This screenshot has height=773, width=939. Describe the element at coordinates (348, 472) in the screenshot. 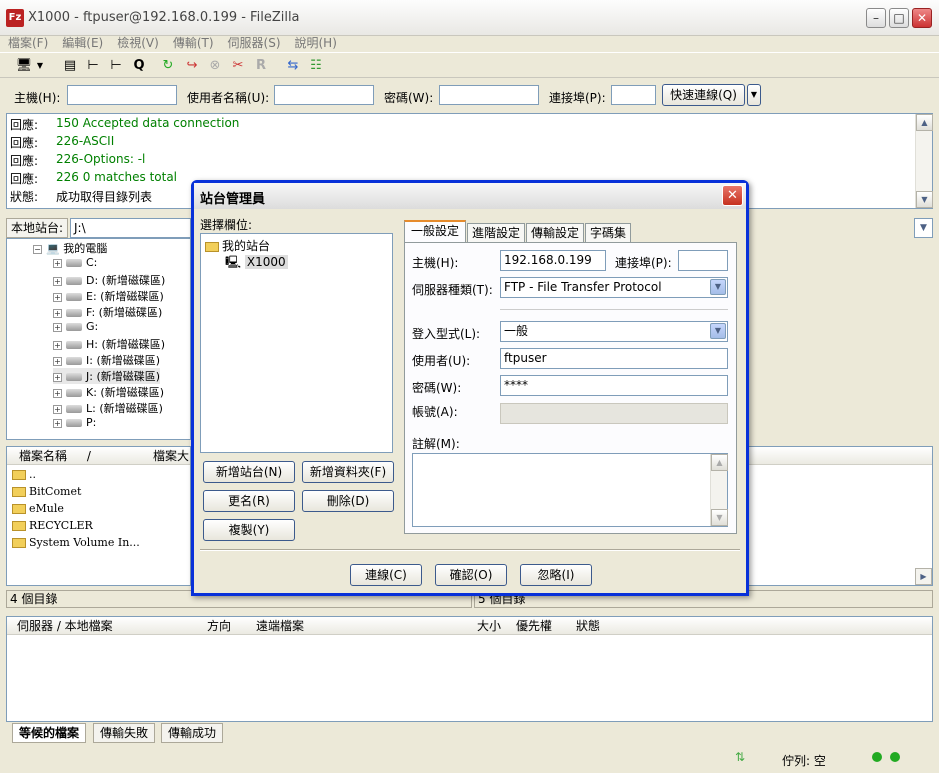

I see `new-folder-button: 新增資料夾(F)` at that location.